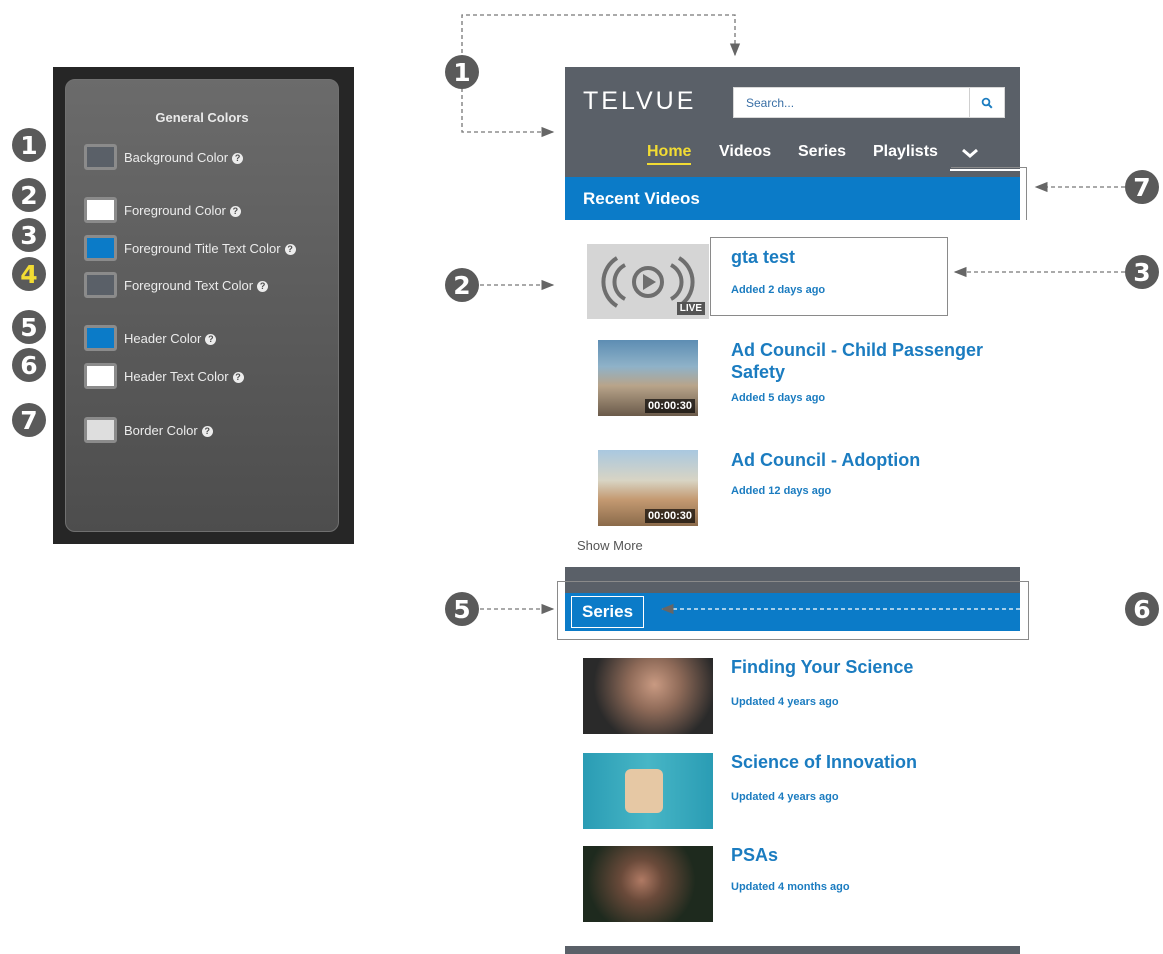  What do you see at coordinates (1142, 272) in the screenshot?
I see `callout-badge-3: 3` at bounding box center [1142, 272].